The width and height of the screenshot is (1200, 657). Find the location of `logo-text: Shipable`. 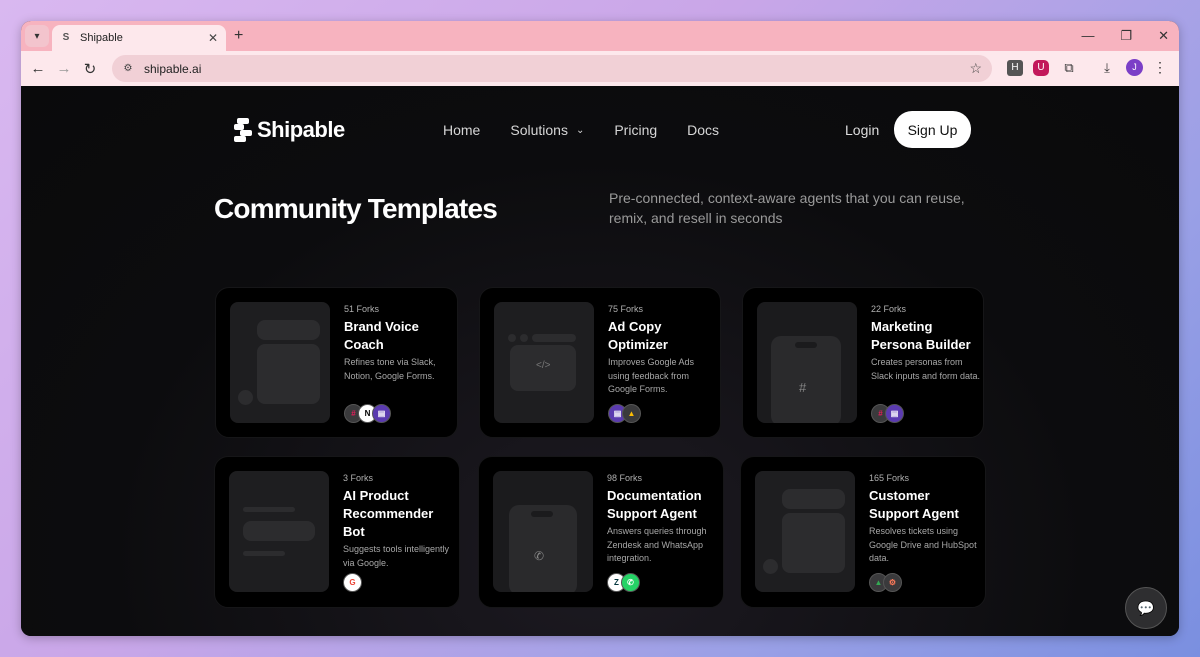

logo-text: Shipable is located at coordinates (301, 129).